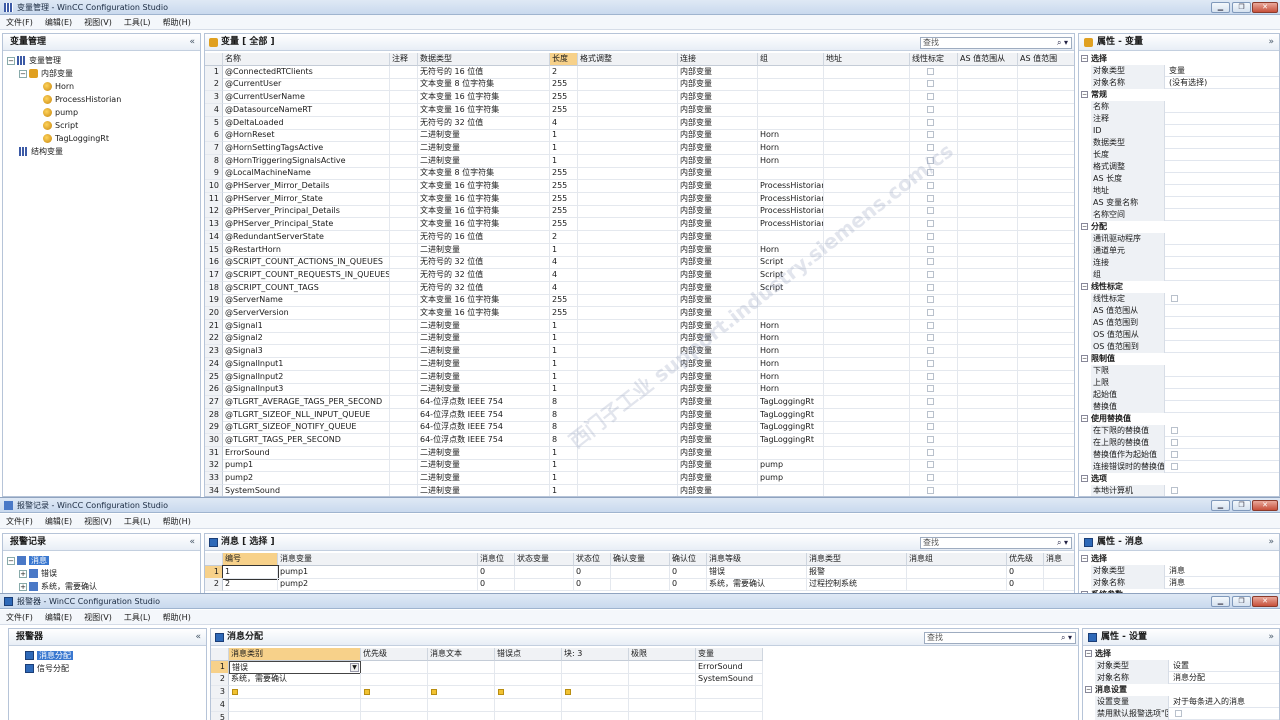 This screenshot has height=720, width=1280. Describe the element at coordinates (544, 559) in the screenshot. I see `column-header: 状态变量` at that location.